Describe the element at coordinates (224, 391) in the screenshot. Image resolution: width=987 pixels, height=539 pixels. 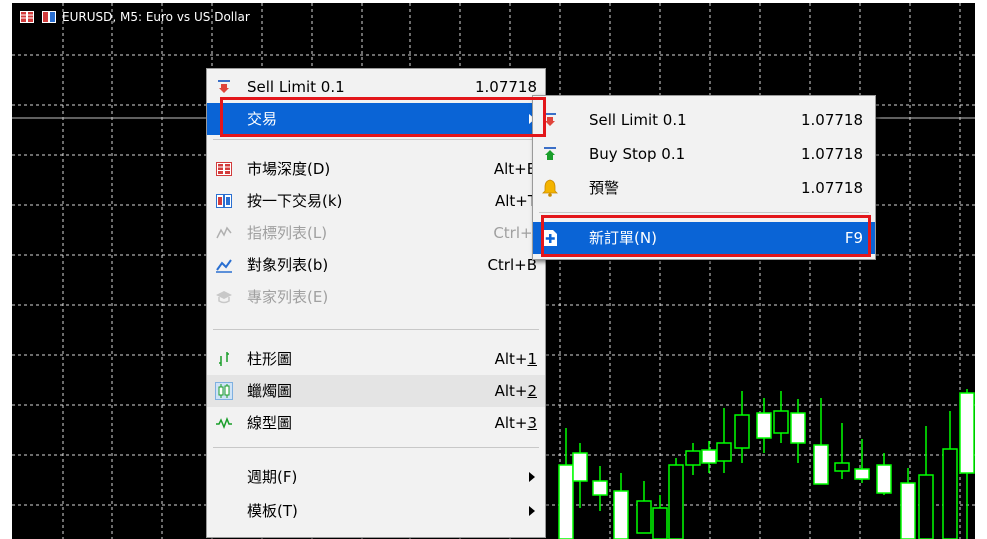
I see `candlestick-icon` at that location.